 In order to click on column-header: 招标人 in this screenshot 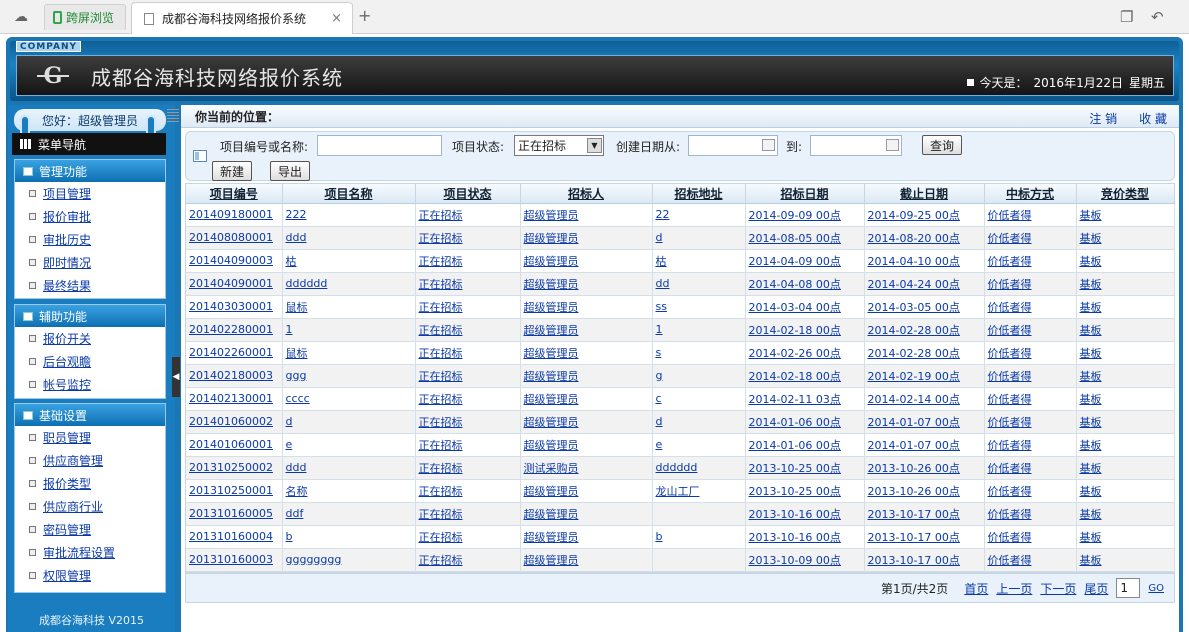, I will do `click(586, 194)`.